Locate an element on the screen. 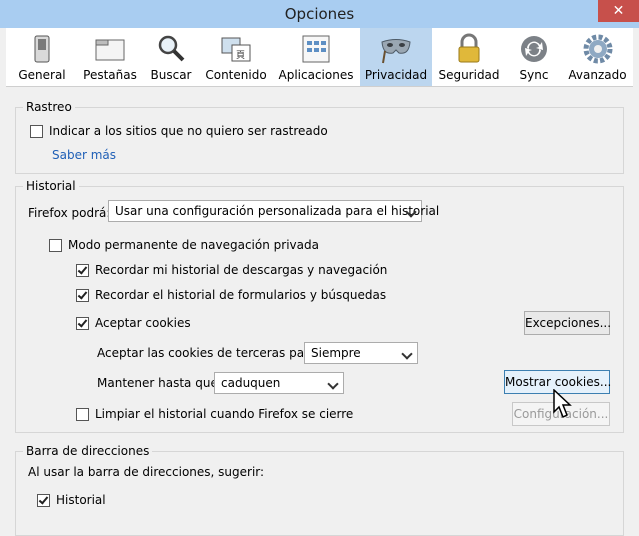  private-mode-label: Modo permanente de navegación privada is located at coordinates (193, 245).